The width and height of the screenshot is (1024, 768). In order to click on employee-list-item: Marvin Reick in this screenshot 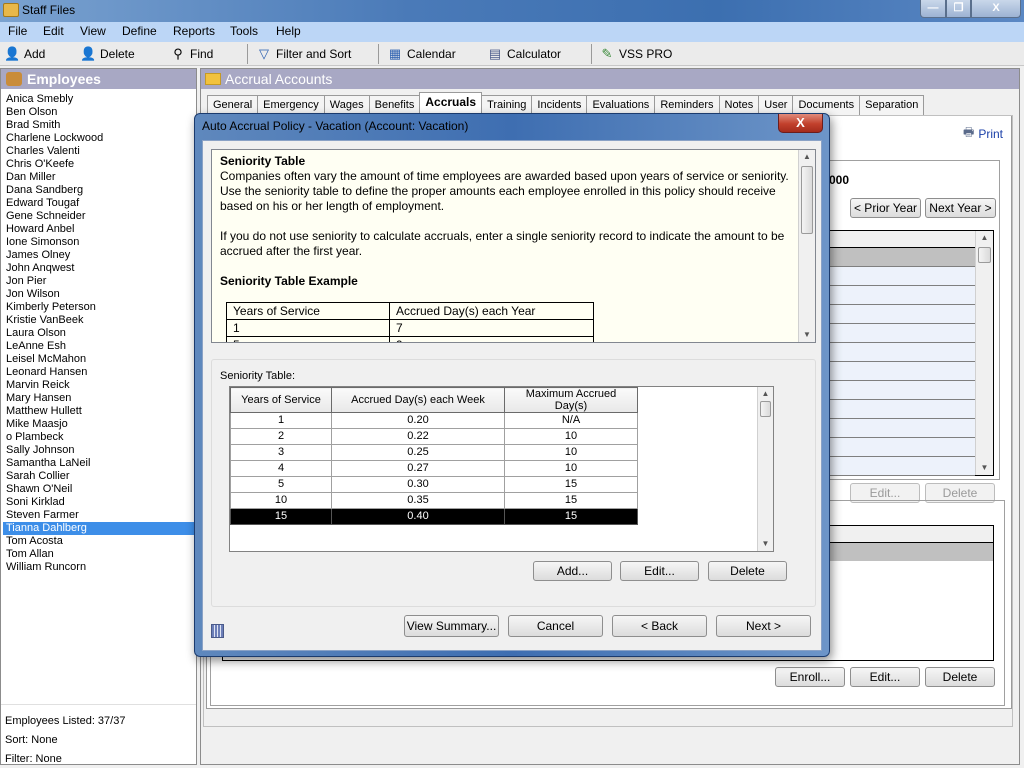, I will do `click(99, 385)`.